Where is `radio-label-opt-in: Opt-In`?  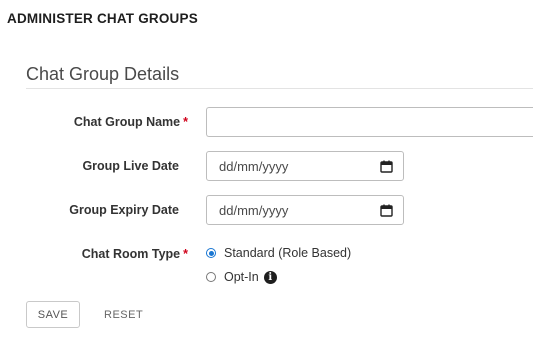 radio-label-opt-in: Opt-In is located at coordinates (241, 277).